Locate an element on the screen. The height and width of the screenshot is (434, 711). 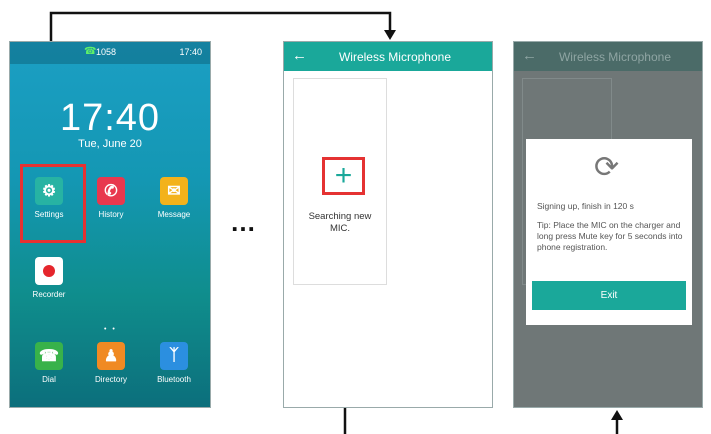
app-history: ✆ History is located at coordinates (111, 198).